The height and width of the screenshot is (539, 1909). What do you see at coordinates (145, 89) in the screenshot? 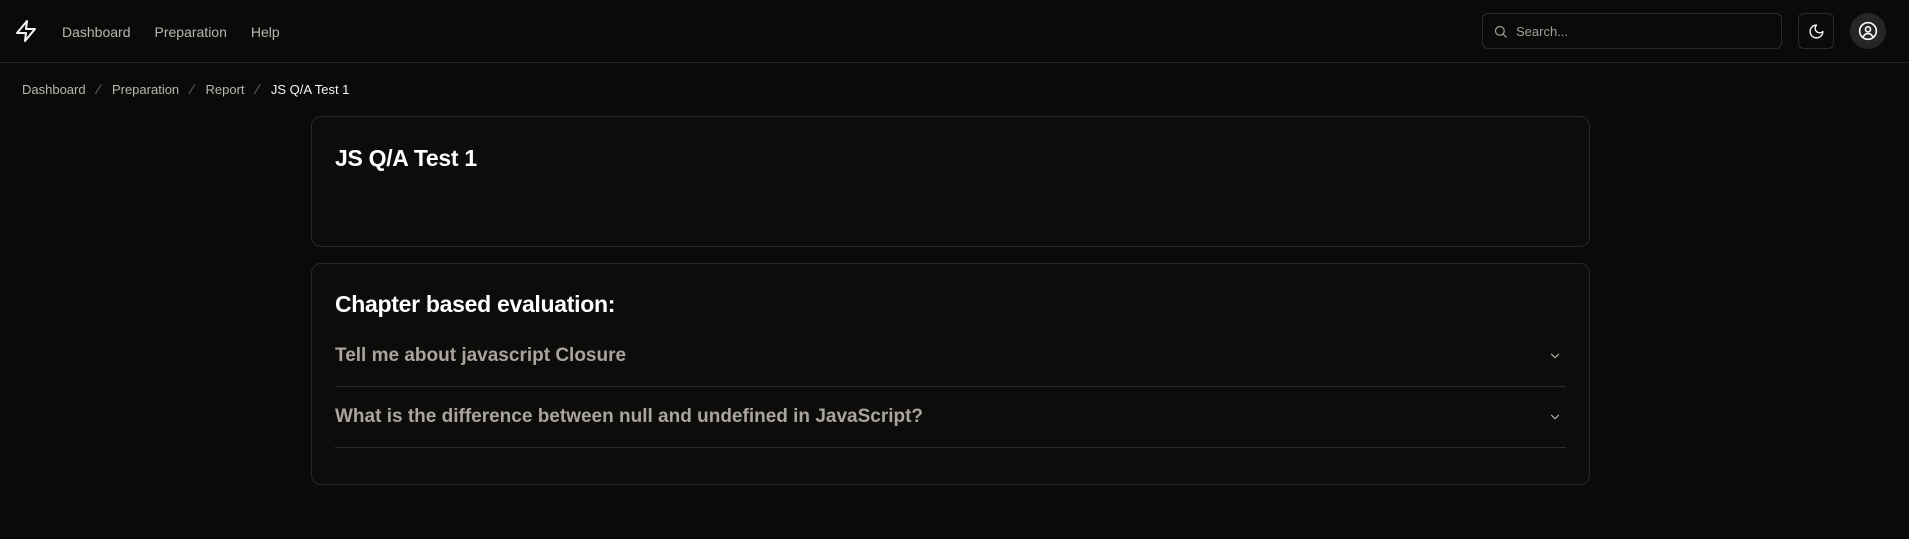
I see `breadcrumb-item-preparation: Preparation` at bounding box center [145, 89].